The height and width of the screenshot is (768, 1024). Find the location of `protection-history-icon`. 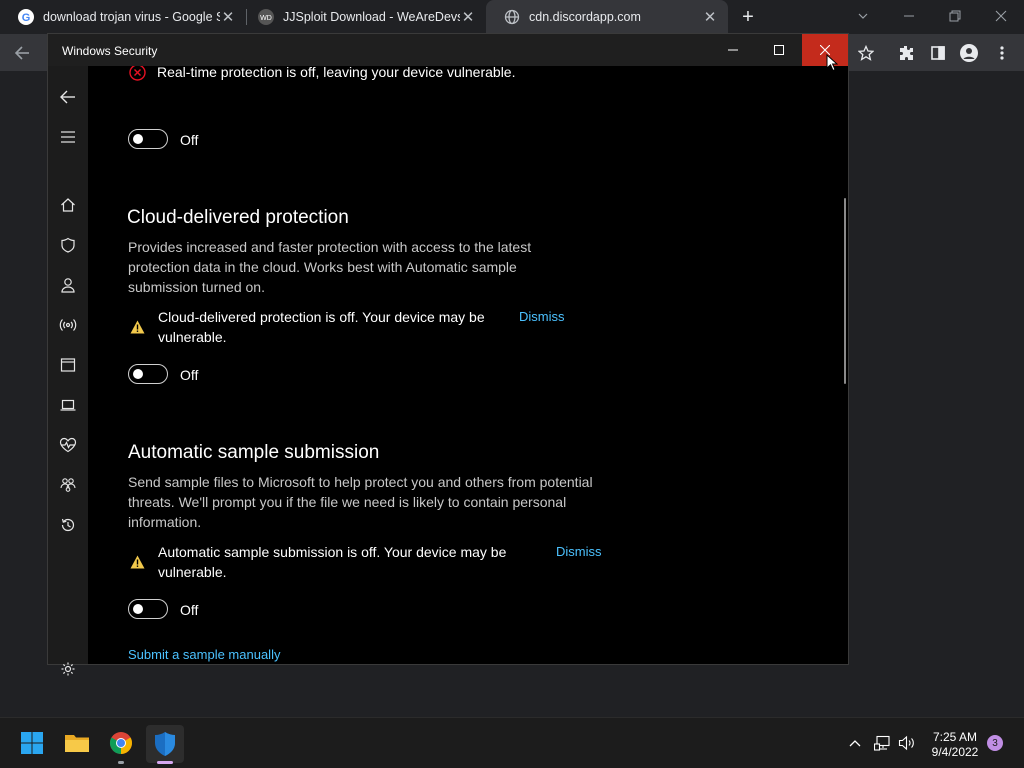

protection-history-icon is located at coordinates (68, 525).